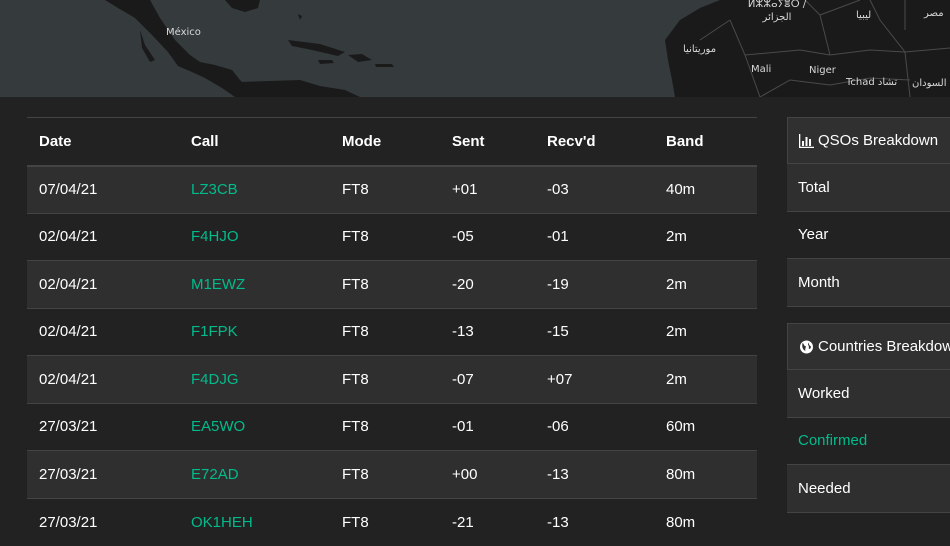  Describe the element at coordinates (254, 284) in the screenshot. I see `cell-call: M1EWZ` at that location.